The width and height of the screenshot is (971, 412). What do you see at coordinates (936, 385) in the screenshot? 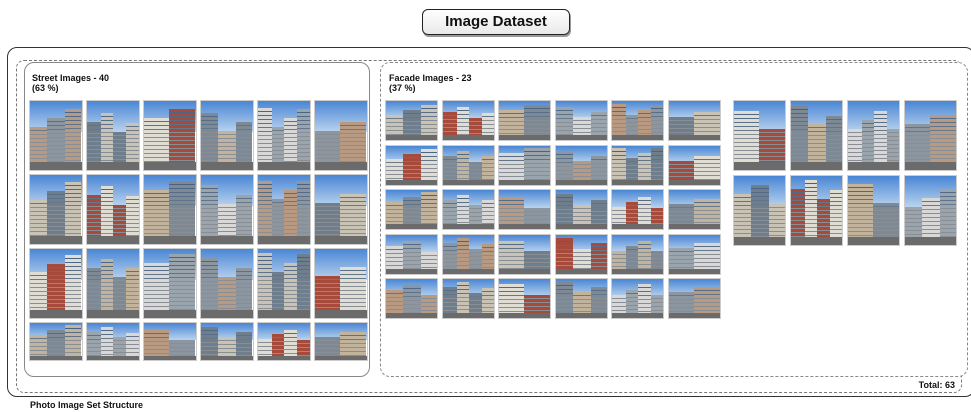
I see `total-count: Total: 63` at bounding box center [936, 385].